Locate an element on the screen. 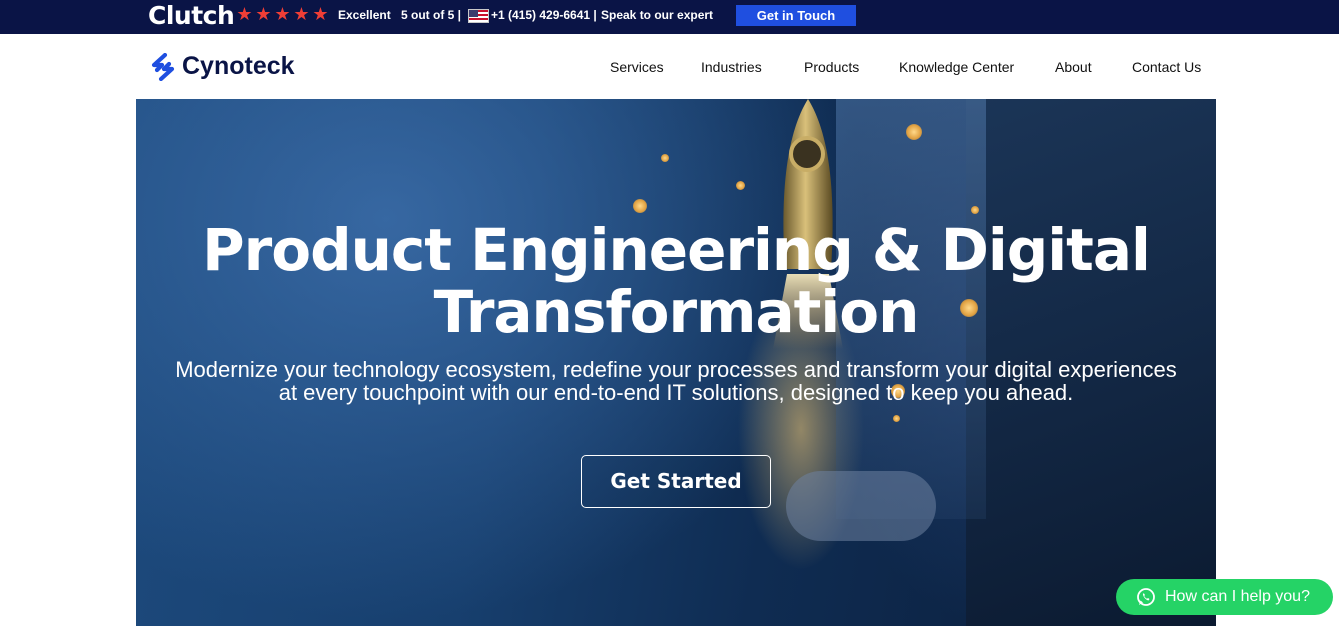  clutch-text: Clutch is located at coordinates (191, 15).